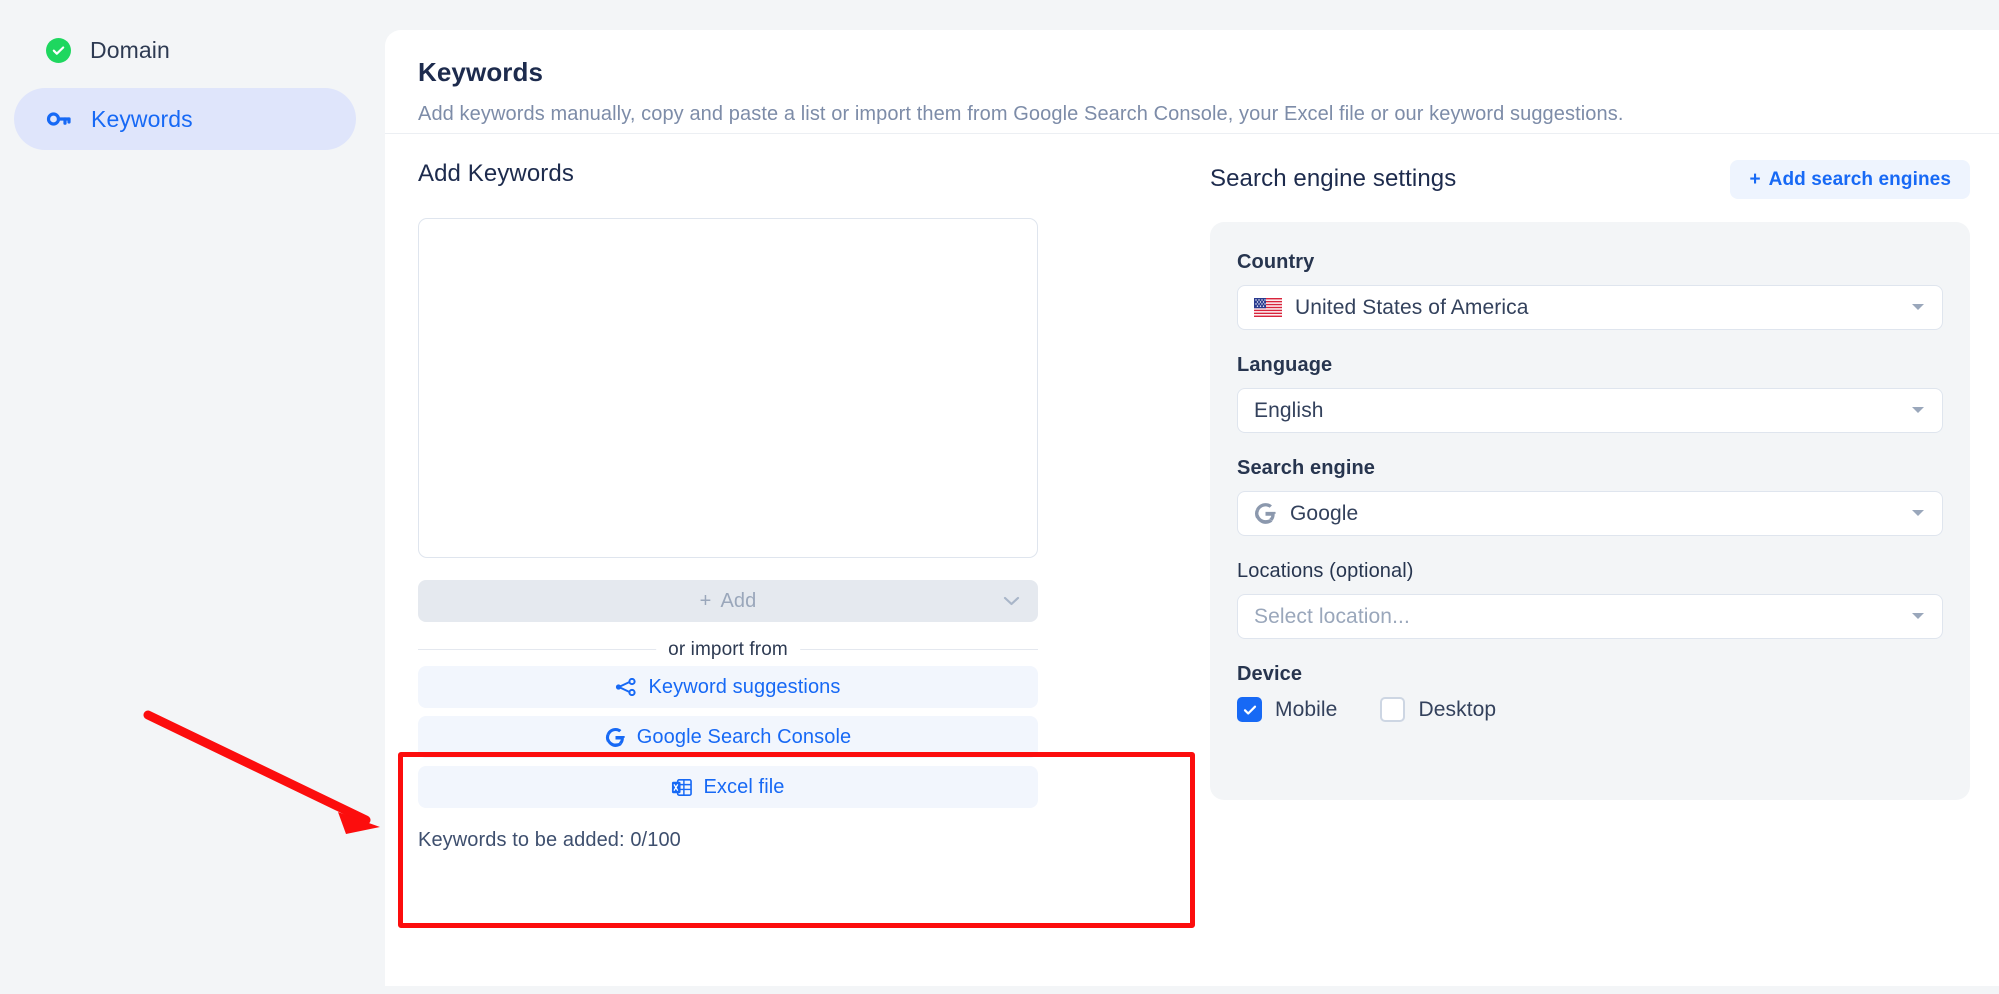 The height and width of the screenshot is (994, 1999). I want to click on import-google-search-console-button: Google Search Console, so click(728, 737).